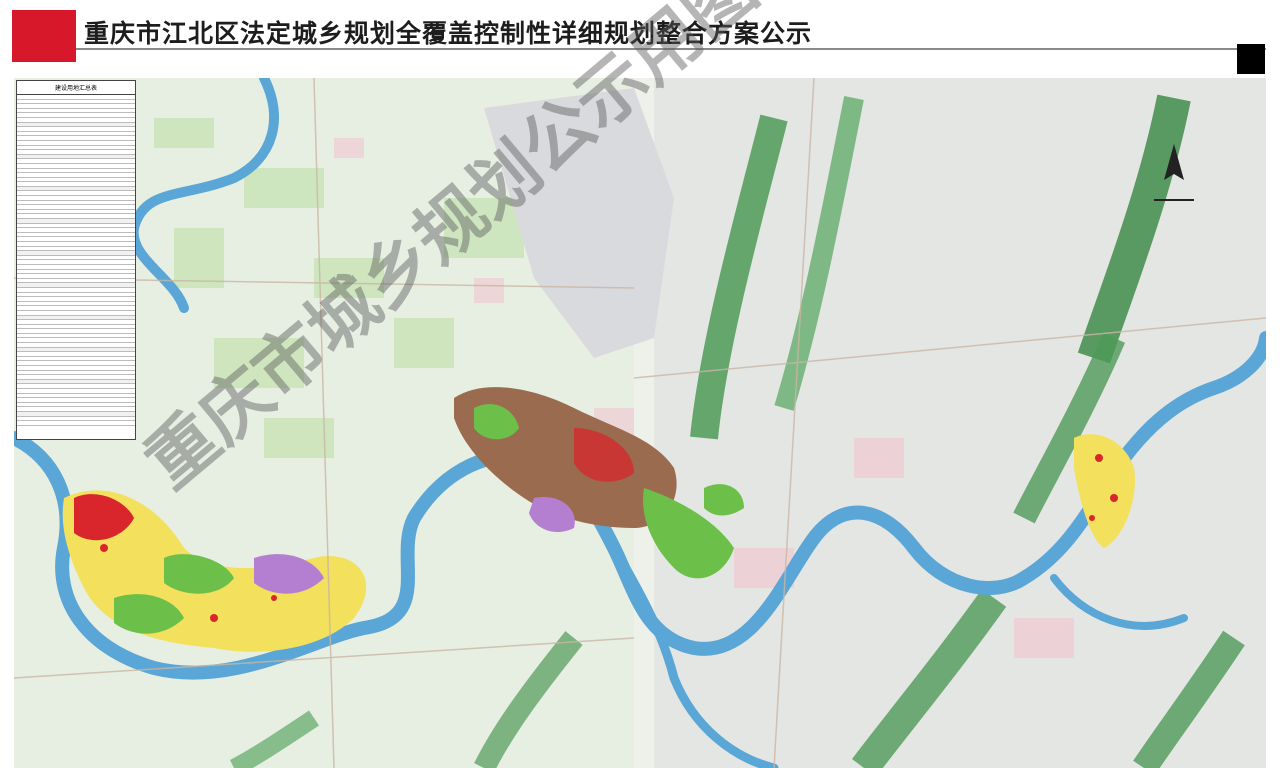 Image resolution: width=1280 pixels, height=768 pixels. I want to click on land-use-summary-table: 建设用地汇总表, so click(76, 260).